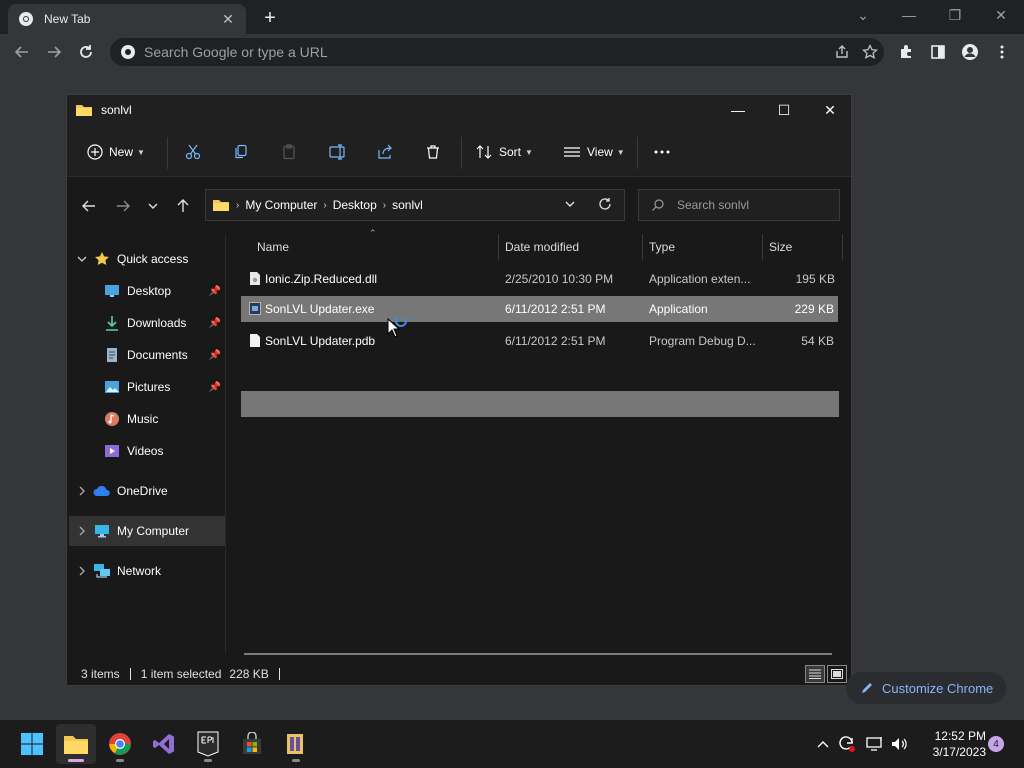 The height and width of the screenshot is (768, 1024). What do you see at coordinates (123, 206) in the screenshot?
I see `forward-nav-button` at bounding box center [123, 206].